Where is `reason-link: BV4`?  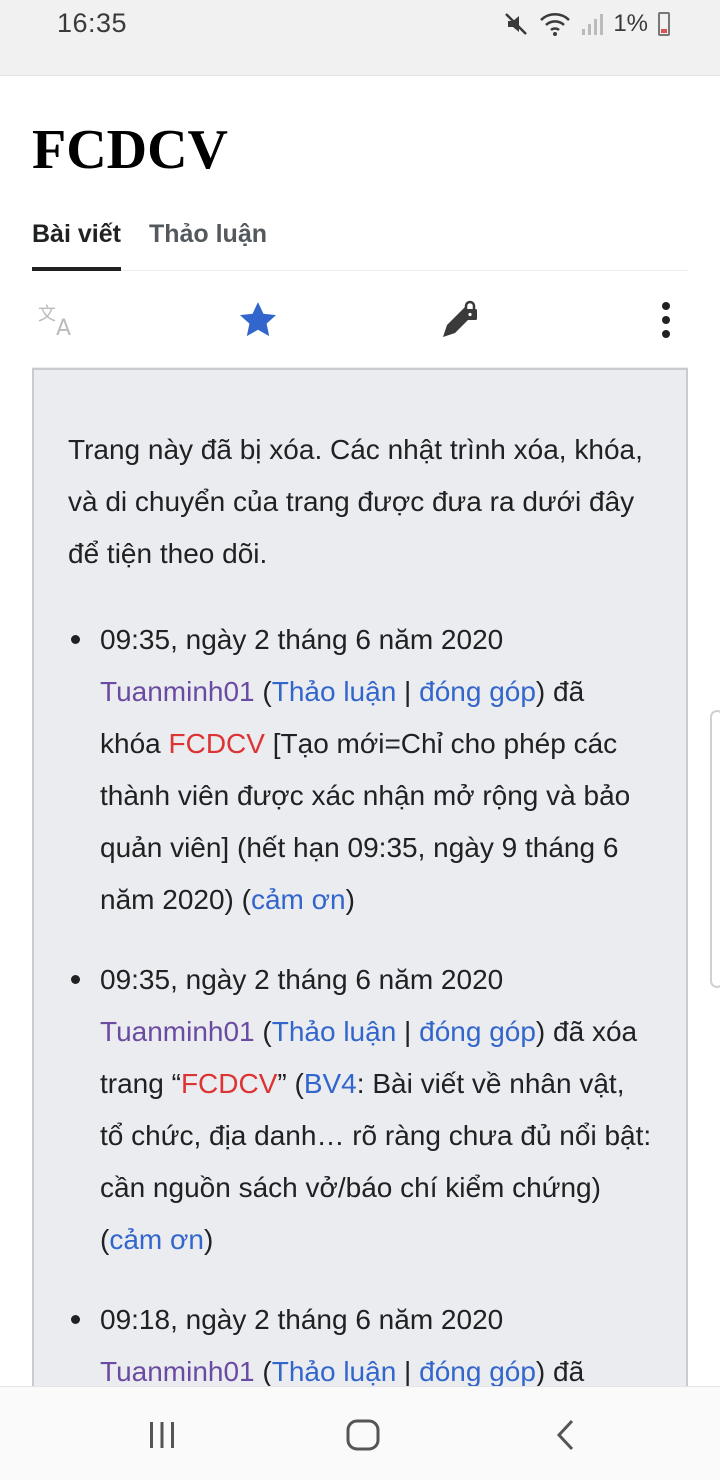
reason-link: BV4 is located at coordinates (330, 1083).